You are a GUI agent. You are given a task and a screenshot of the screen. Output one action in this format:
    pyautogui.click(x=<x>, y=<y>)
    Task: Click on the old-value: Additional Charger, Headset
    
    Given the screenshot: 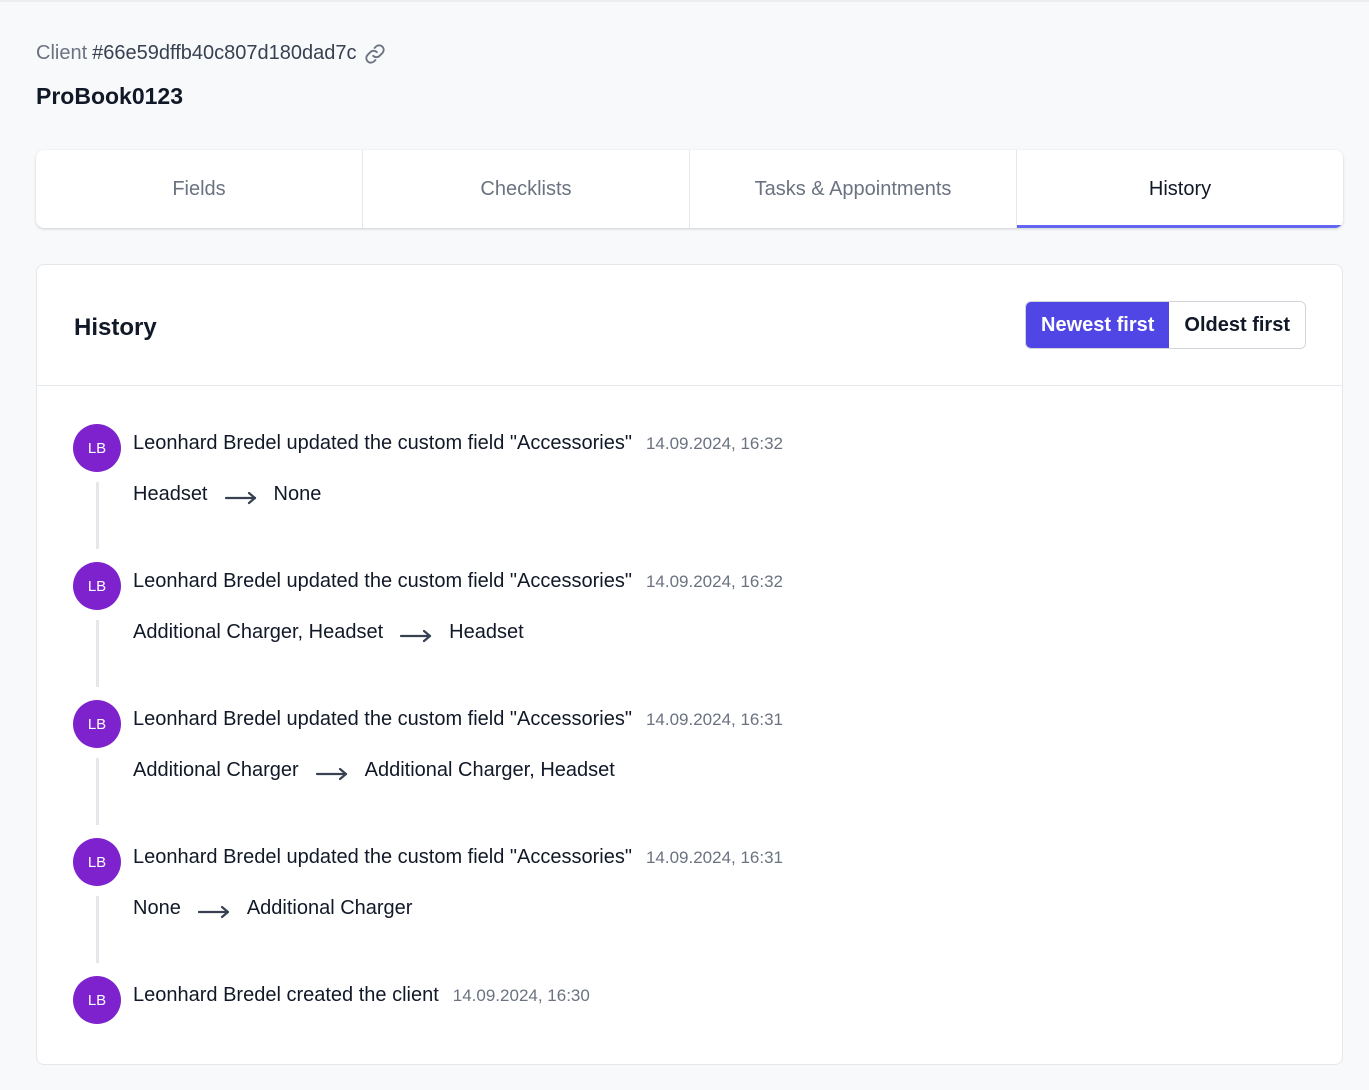 What is the action you would take?
    pyautogui.click(x=258, y=632)
    